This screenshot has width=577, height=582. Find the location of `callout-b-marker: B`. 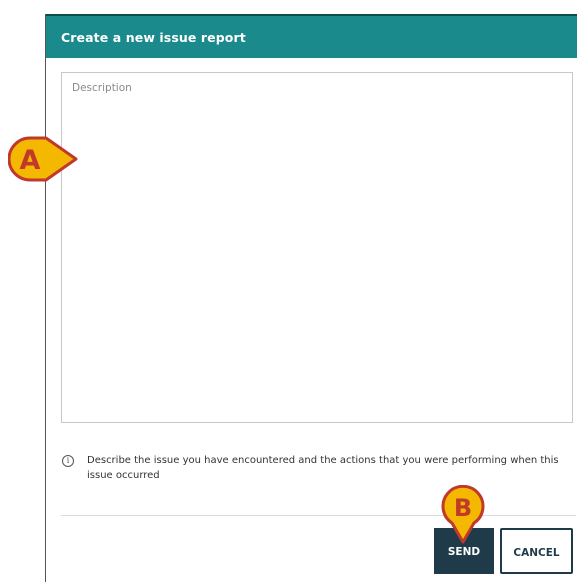

callout-b-marker: B is located at coordinates (463, 514).